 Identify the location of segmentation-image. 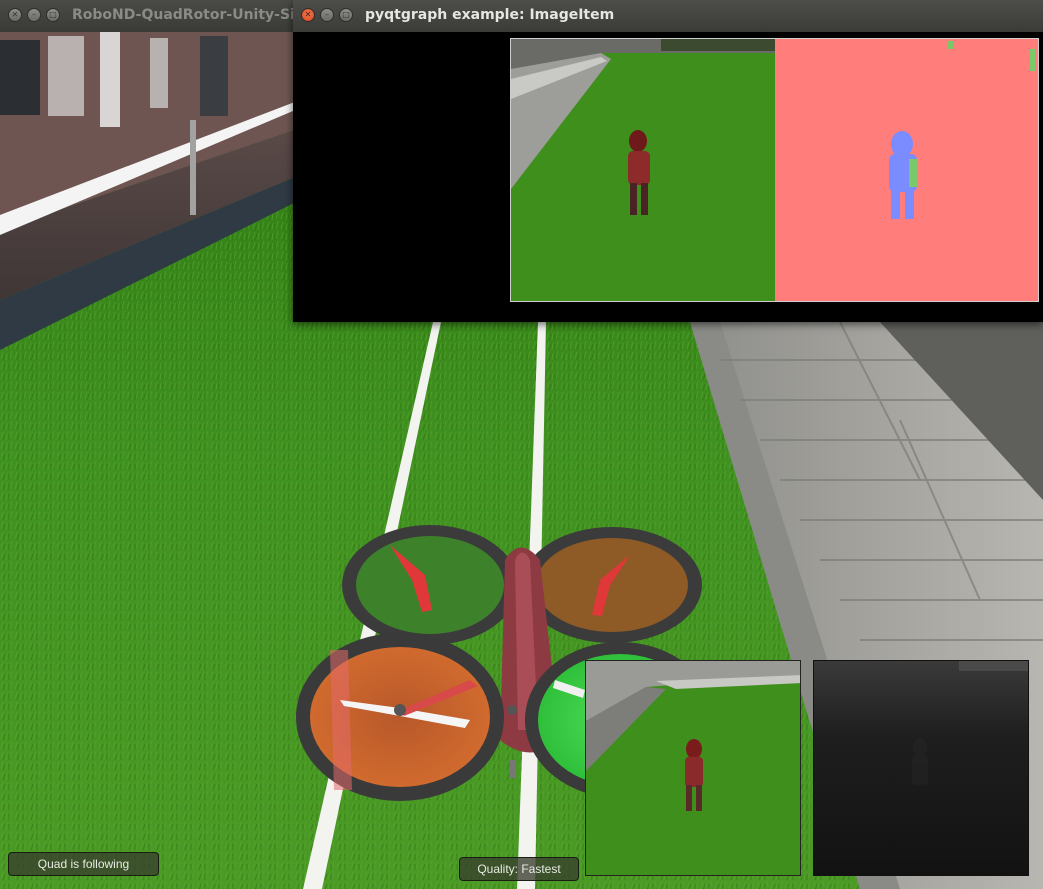
(906, 170).